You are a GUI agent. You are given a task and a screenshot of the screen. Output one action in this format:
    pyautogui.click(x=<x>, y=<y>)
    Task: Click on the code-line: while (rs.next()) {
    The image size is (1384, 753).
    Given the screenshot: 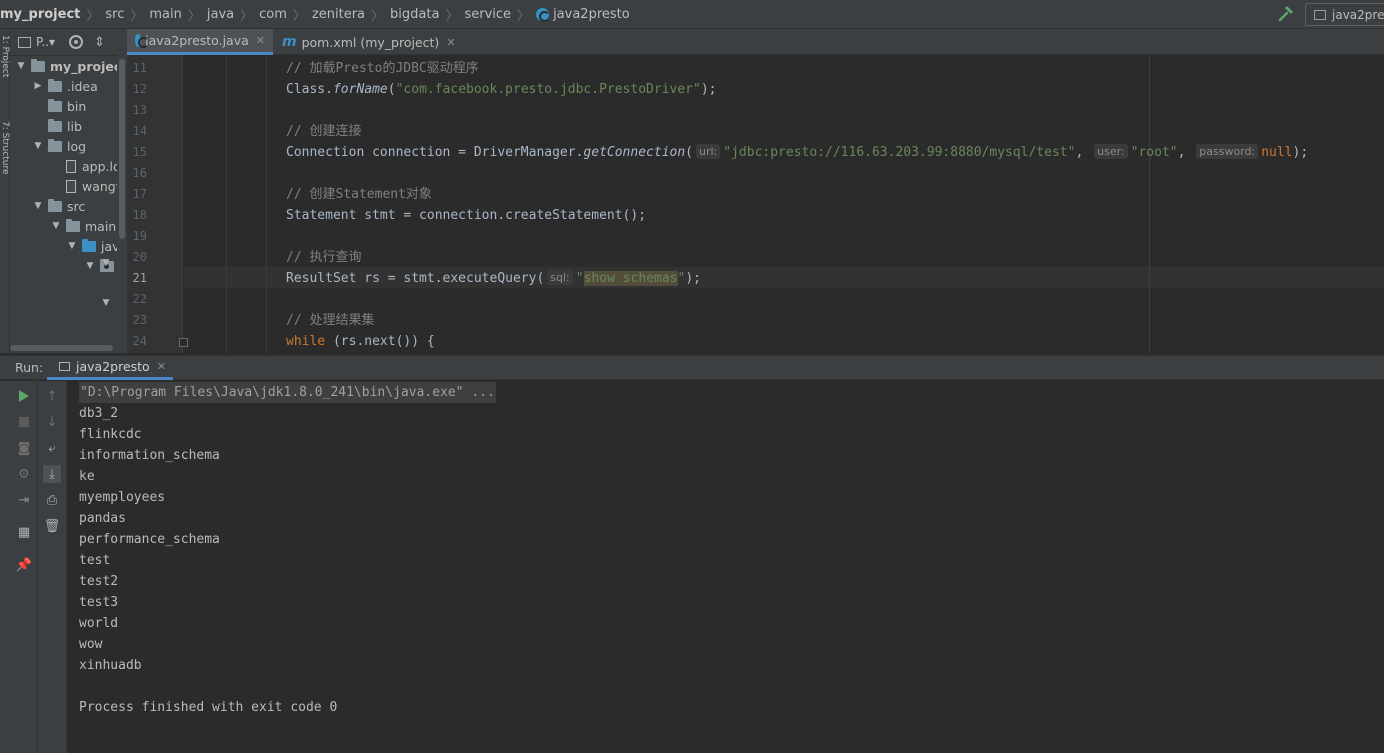 What is the action you would take?
    pyautogui.click(x=360, y=341)
    